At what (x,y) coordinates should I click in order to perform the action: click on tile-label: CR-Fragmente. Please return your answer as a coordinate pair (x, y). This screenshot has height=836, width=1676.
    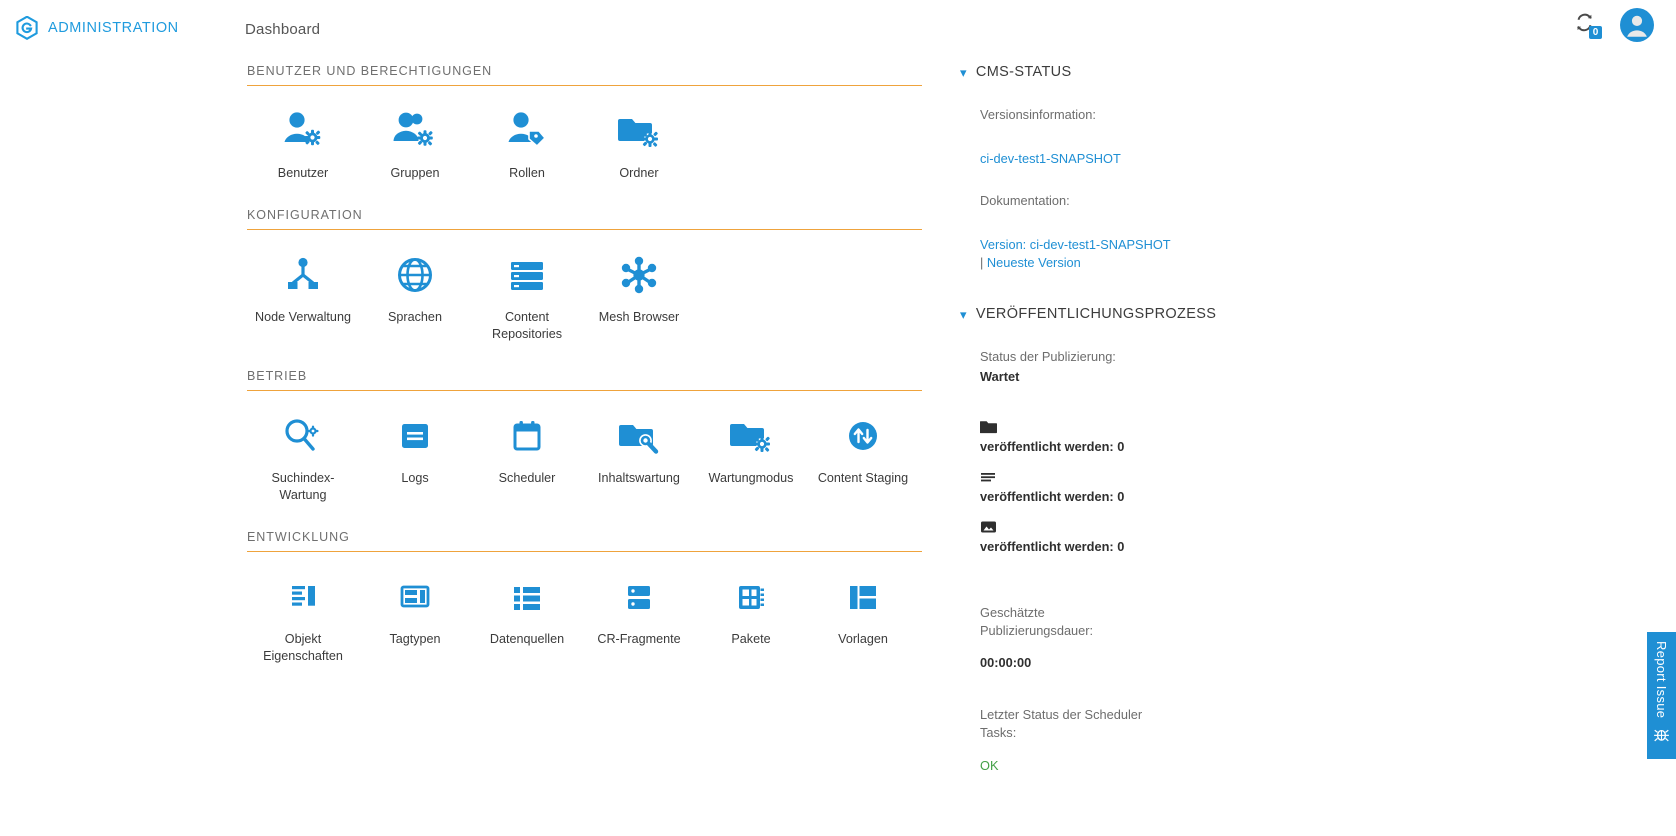
    Looking at the image, I should click on (639, 639).